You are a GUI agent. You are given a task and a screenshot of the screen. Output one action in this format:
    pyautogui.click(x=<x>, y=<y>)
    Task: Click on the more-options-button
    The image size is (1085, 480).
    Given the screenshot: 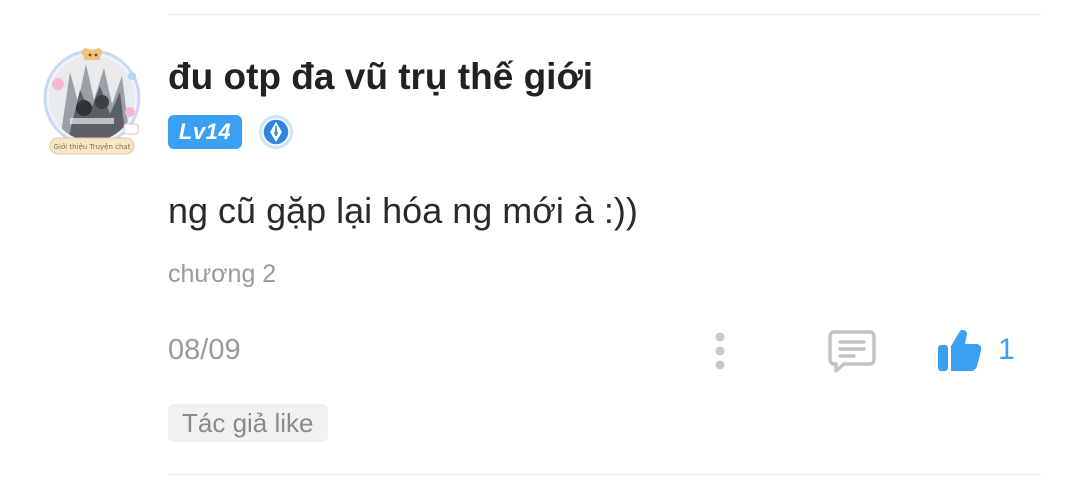 What is the action you would take?
    pyautogui.click(x=720, y=351)
    